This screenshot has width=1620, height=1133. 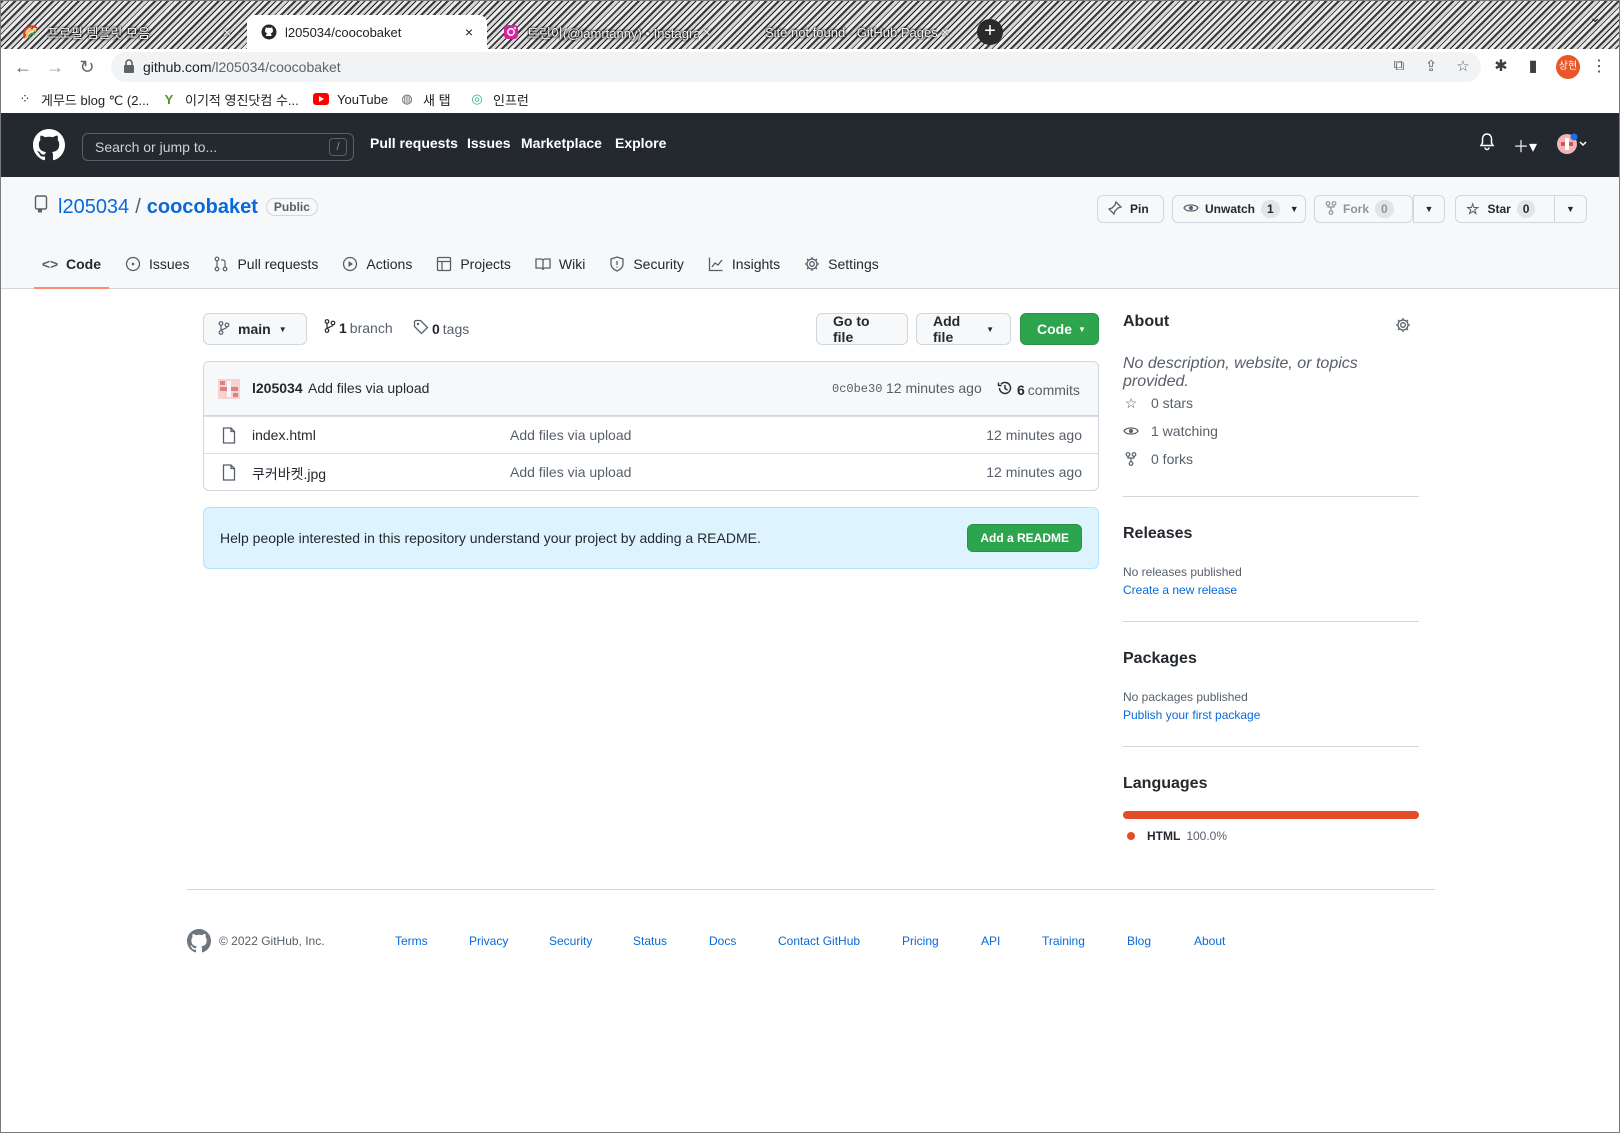 What do you see at coordinates (744, 265) in the screenshot?
I see `tab-insights: Insights` at bounding box center [744, 265].